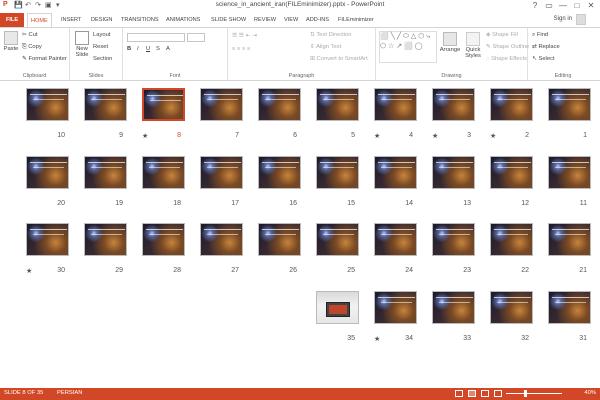 The image size is (600, 400). Describe the element at coordinates (450, 42) in the screenshot. I see `arrange-button: Arrange` at that location.